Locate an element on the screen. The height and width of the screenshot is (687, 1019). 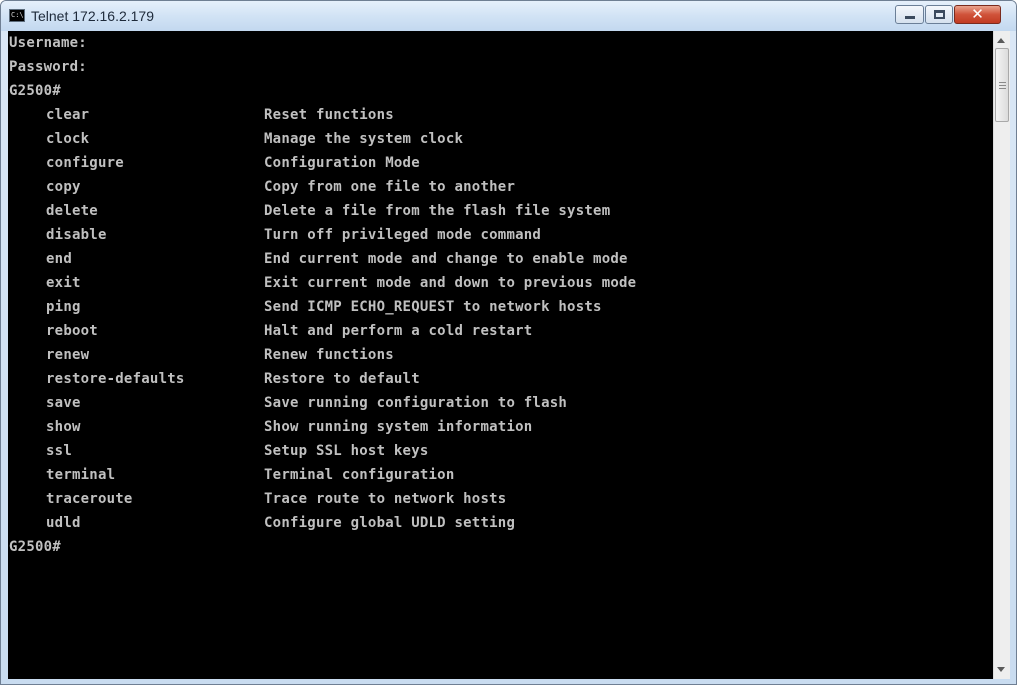
command-name: copy is located at coordinates (63, 187).